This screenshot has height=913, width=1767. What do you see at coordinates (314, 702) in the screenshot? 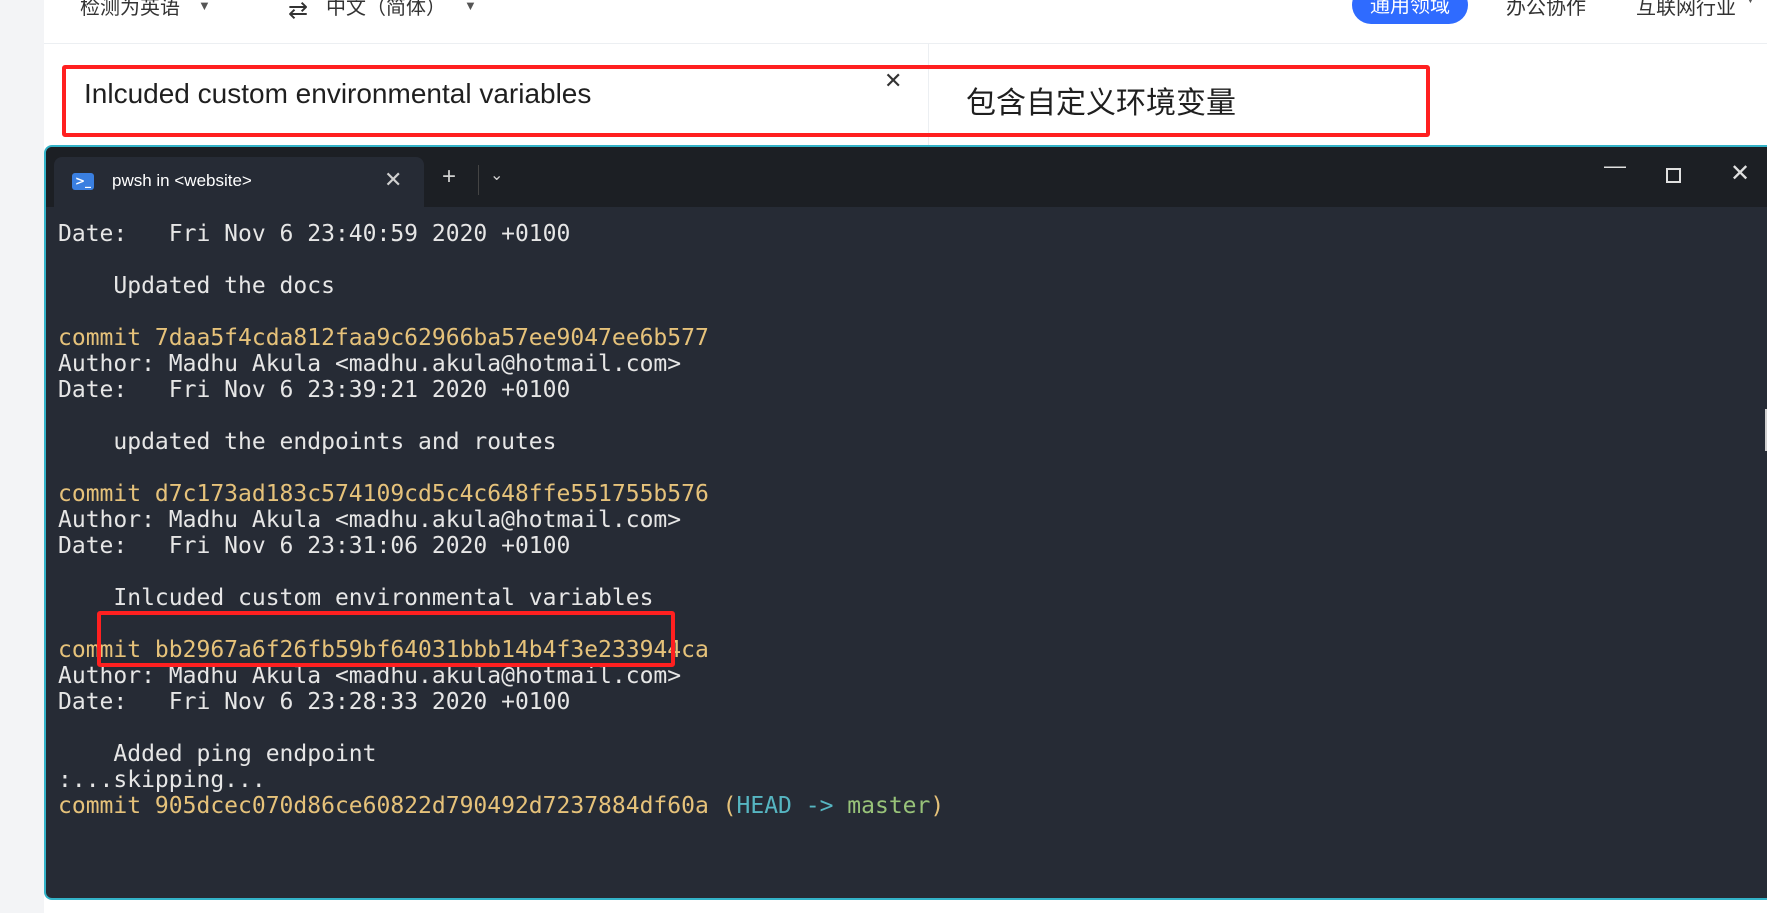
I see `date-line: Date: Fri Nov 6 23:28:33 2020 +0100` at bounding box center [314, 702].